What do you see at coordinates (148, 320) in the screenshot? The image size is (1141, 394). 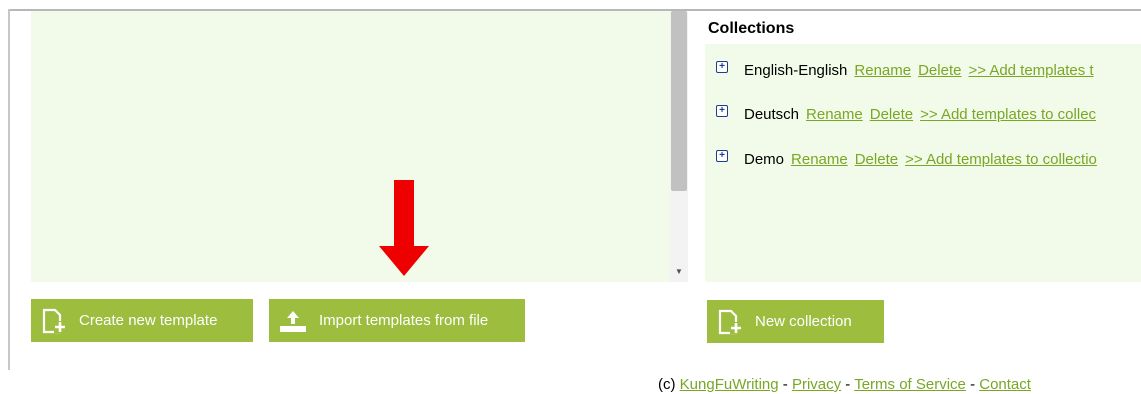 I see `create-template-label: Create new template` at bounding box center [148, 320].